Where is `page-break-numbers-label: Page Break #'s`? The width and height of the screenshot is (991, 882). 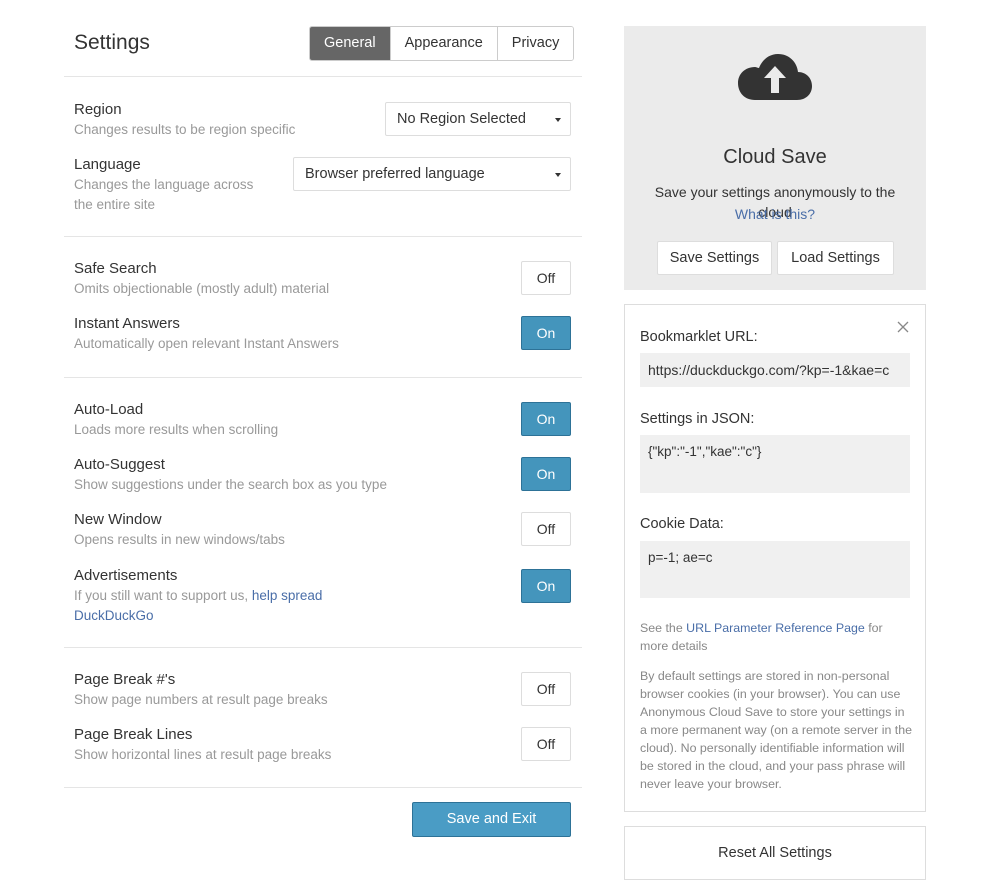 page-break-numbers-label: Page Break #'s is located at coordinates (125, 679).